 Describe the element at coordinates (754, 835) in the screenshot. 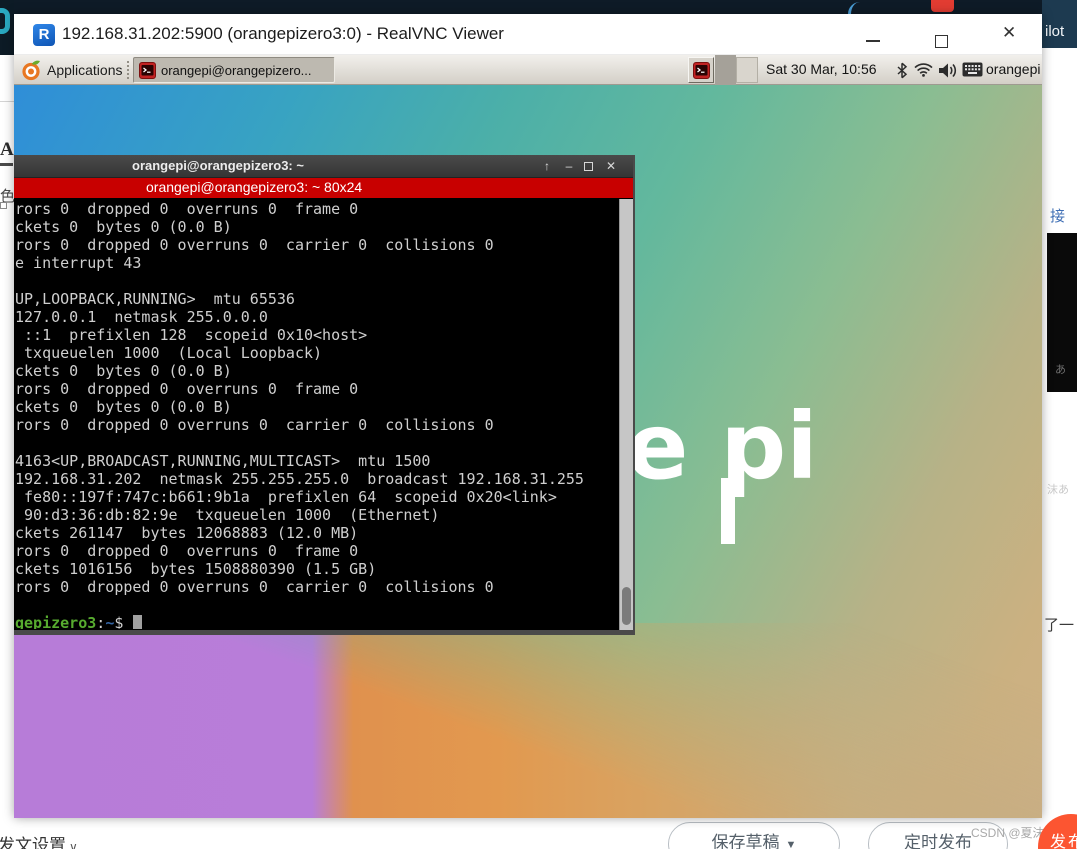

I see `save-draft-button: 保存草稿 ▼` at that location.